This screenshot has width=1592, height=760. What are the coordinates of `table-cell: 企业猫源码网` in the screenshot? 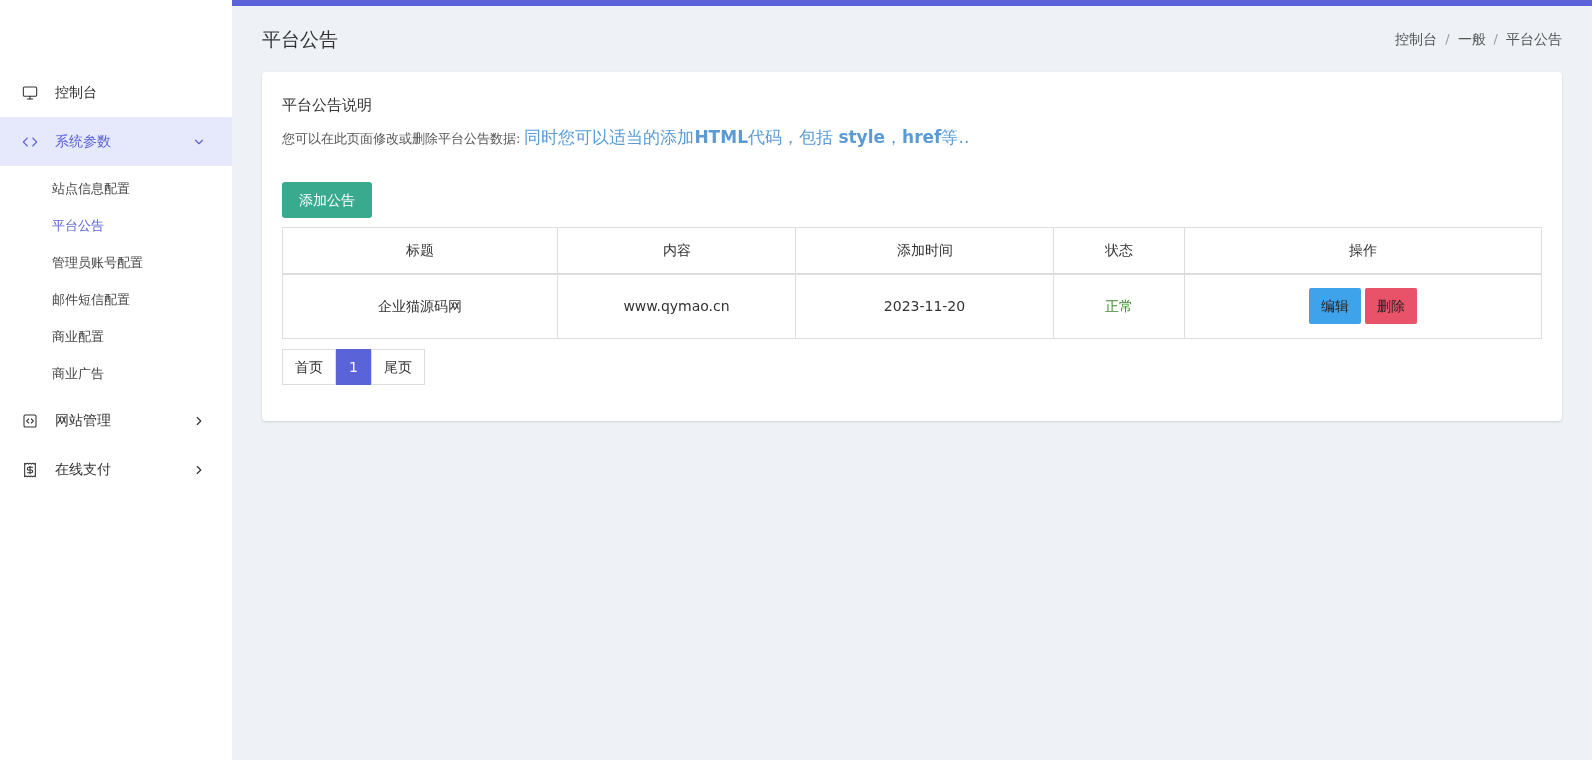 It's located at (420, 306).